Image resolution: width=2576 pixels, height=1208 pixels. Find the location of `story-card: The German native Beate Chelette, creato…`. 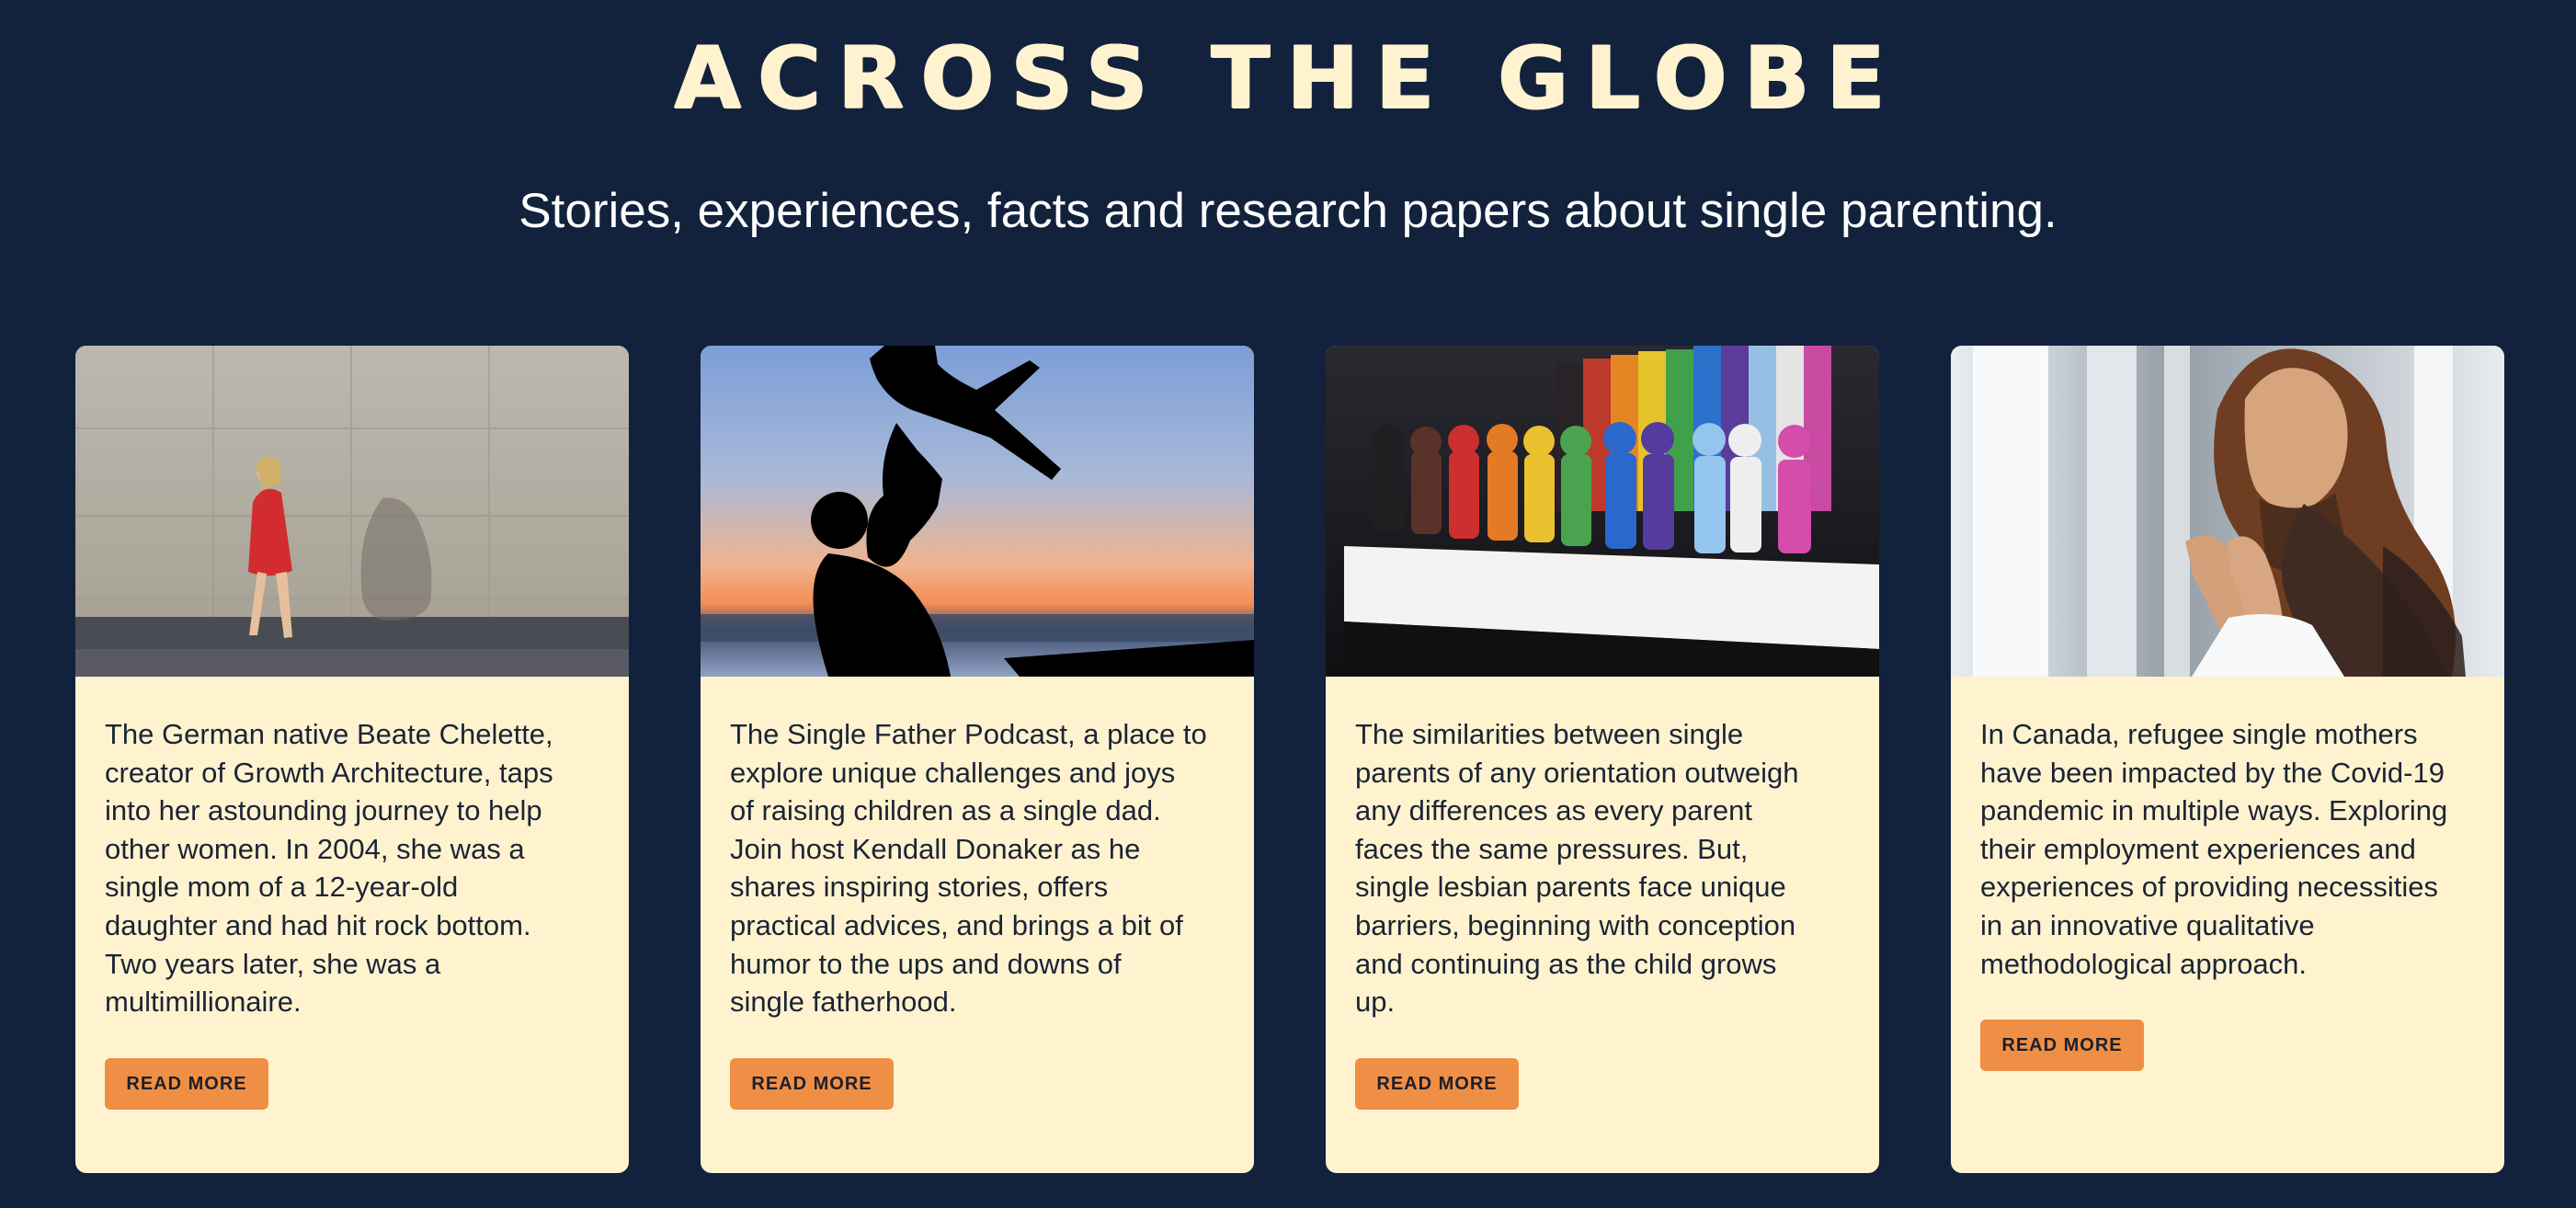

story-card: The German native Beate Chelette, creato… is located at coordinates (352, 759).